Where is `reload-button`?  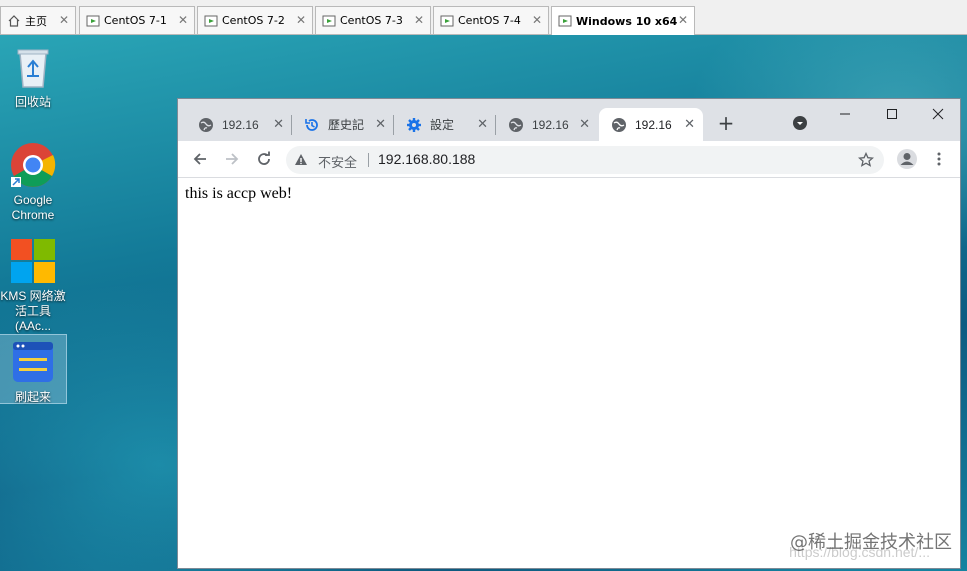 reload-button is located at coordinates (264, 159).